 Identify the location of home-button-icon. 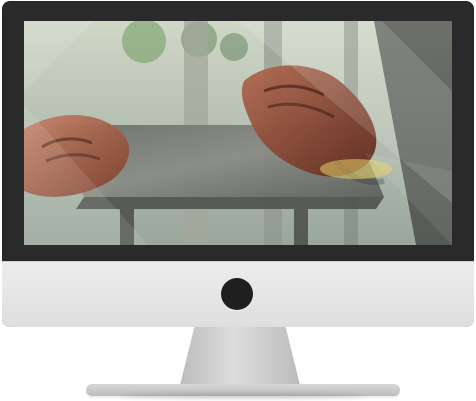
(237, 294).